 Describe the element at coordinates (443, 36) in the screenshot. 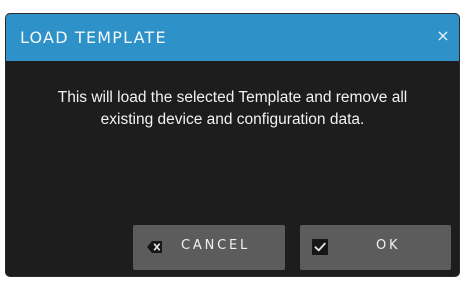

I see `close-icon: ×` at that location.